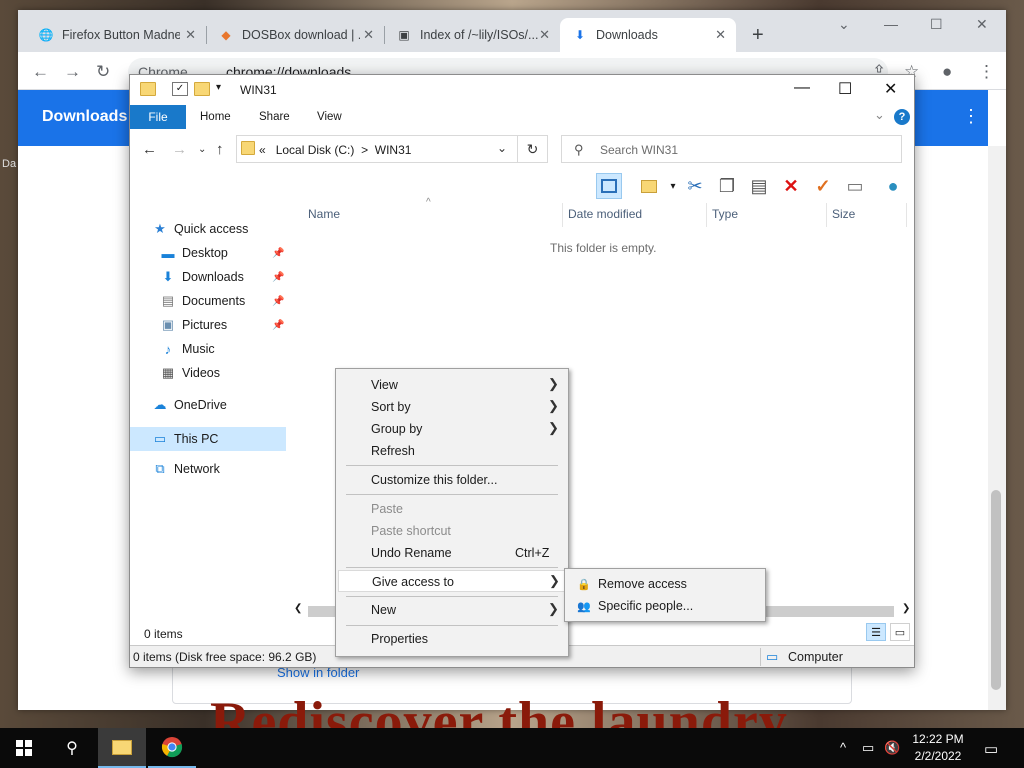 The image size is (1024, 768). I want to click on breadcrumb-local-disk: Local Disk (C:), so click(315, 150).